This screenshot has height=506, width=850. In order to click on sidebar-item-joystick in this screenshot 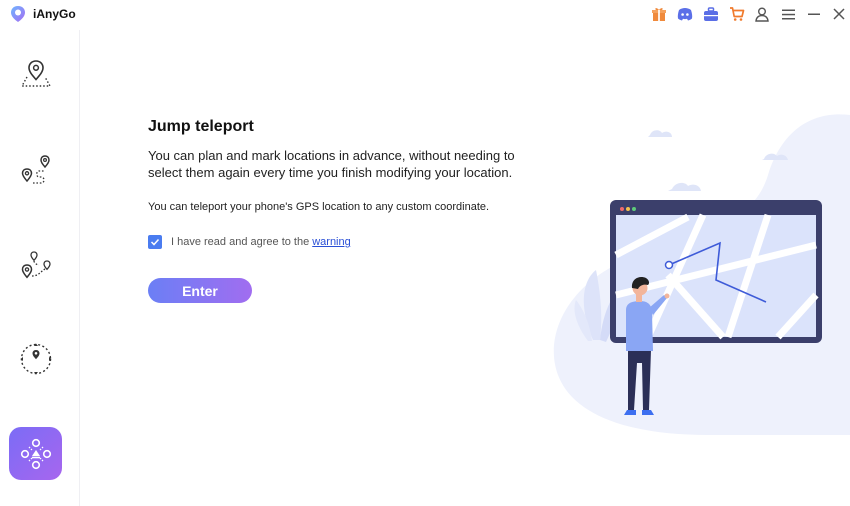, I will do `click(35, 358)`.